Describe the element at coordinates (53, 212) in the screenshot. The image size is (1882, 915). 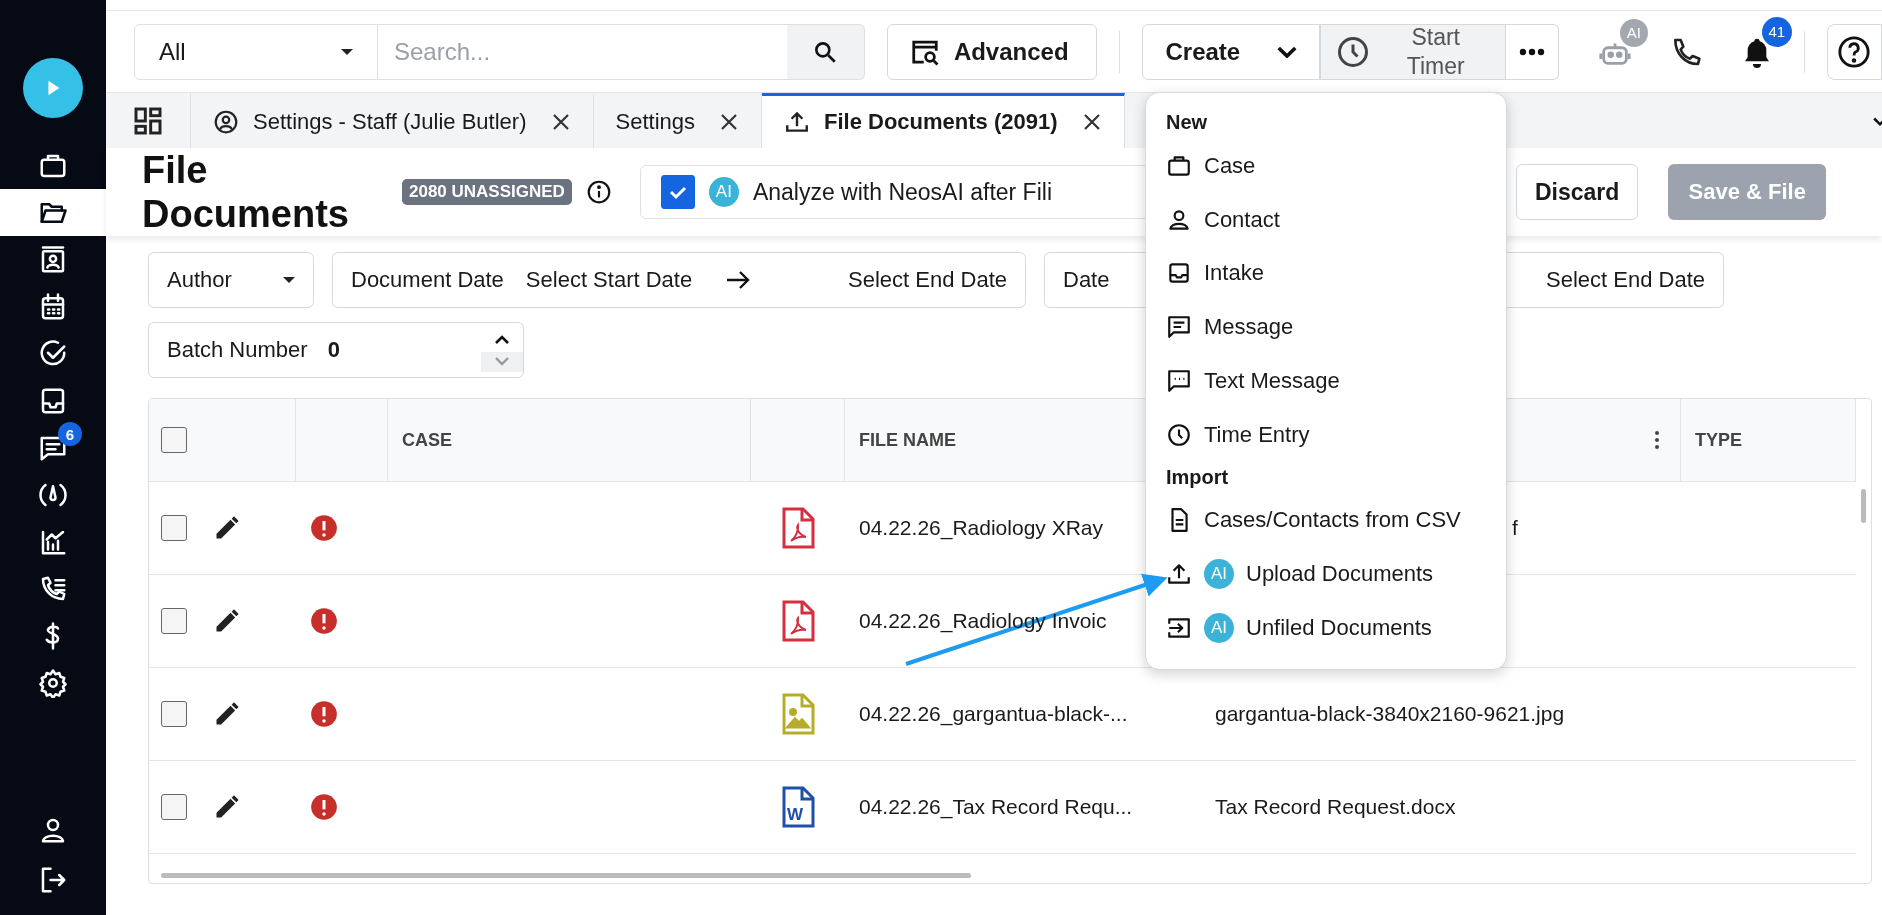
I see `sidebar-item` at that location.